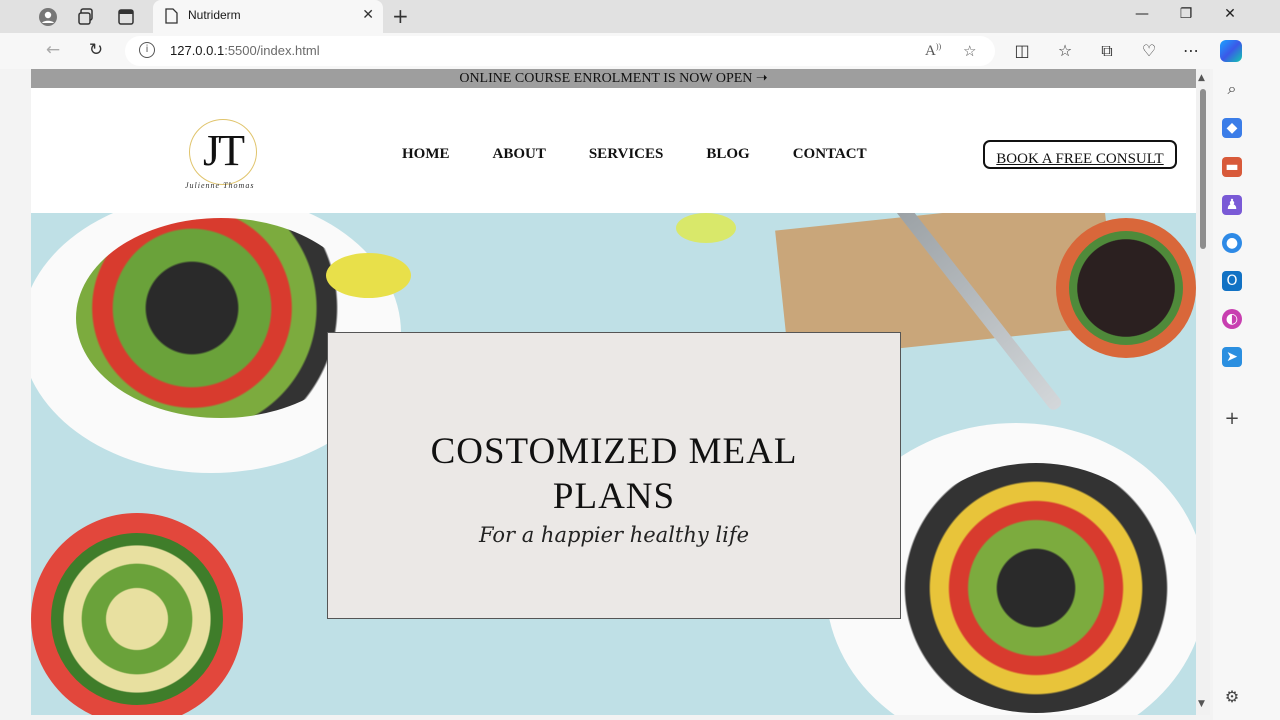  I want to click on announcement-text: ONLINE COURSE ENROLMENT IS NOW OPEN, so click(605, 78).